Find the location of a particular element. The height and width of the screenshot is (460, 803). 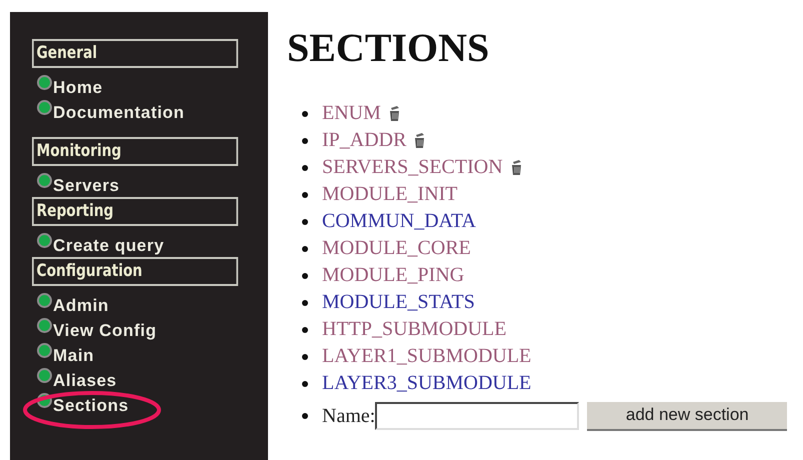

section-link: HTTP_SUBMODULE is located at coordinates (414, 329).